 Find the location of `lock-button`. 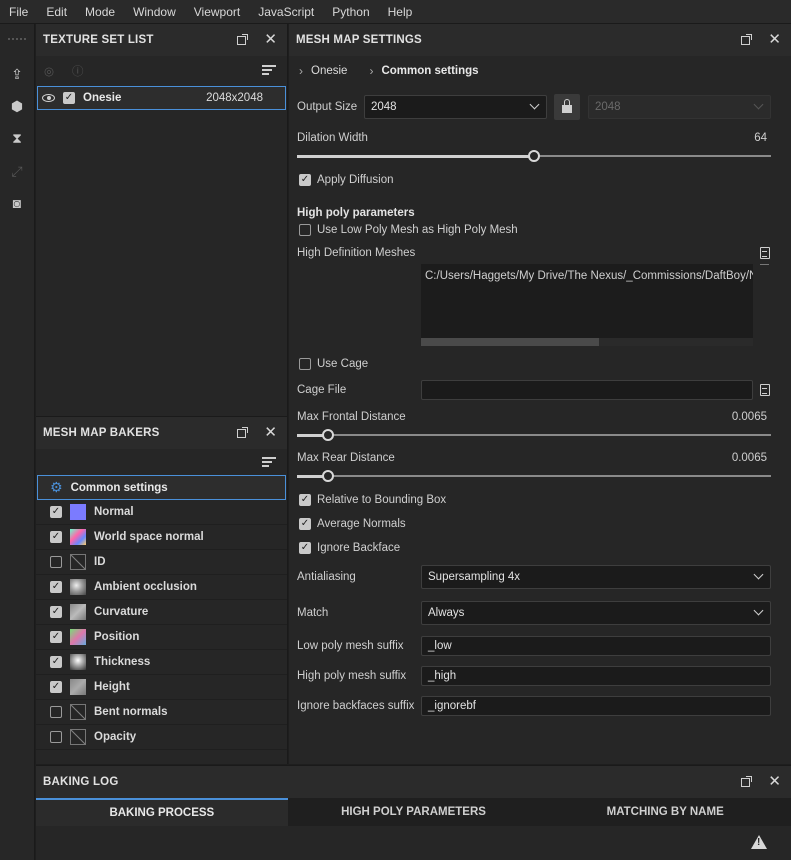

lock-button is located at coordinates (567, 107).